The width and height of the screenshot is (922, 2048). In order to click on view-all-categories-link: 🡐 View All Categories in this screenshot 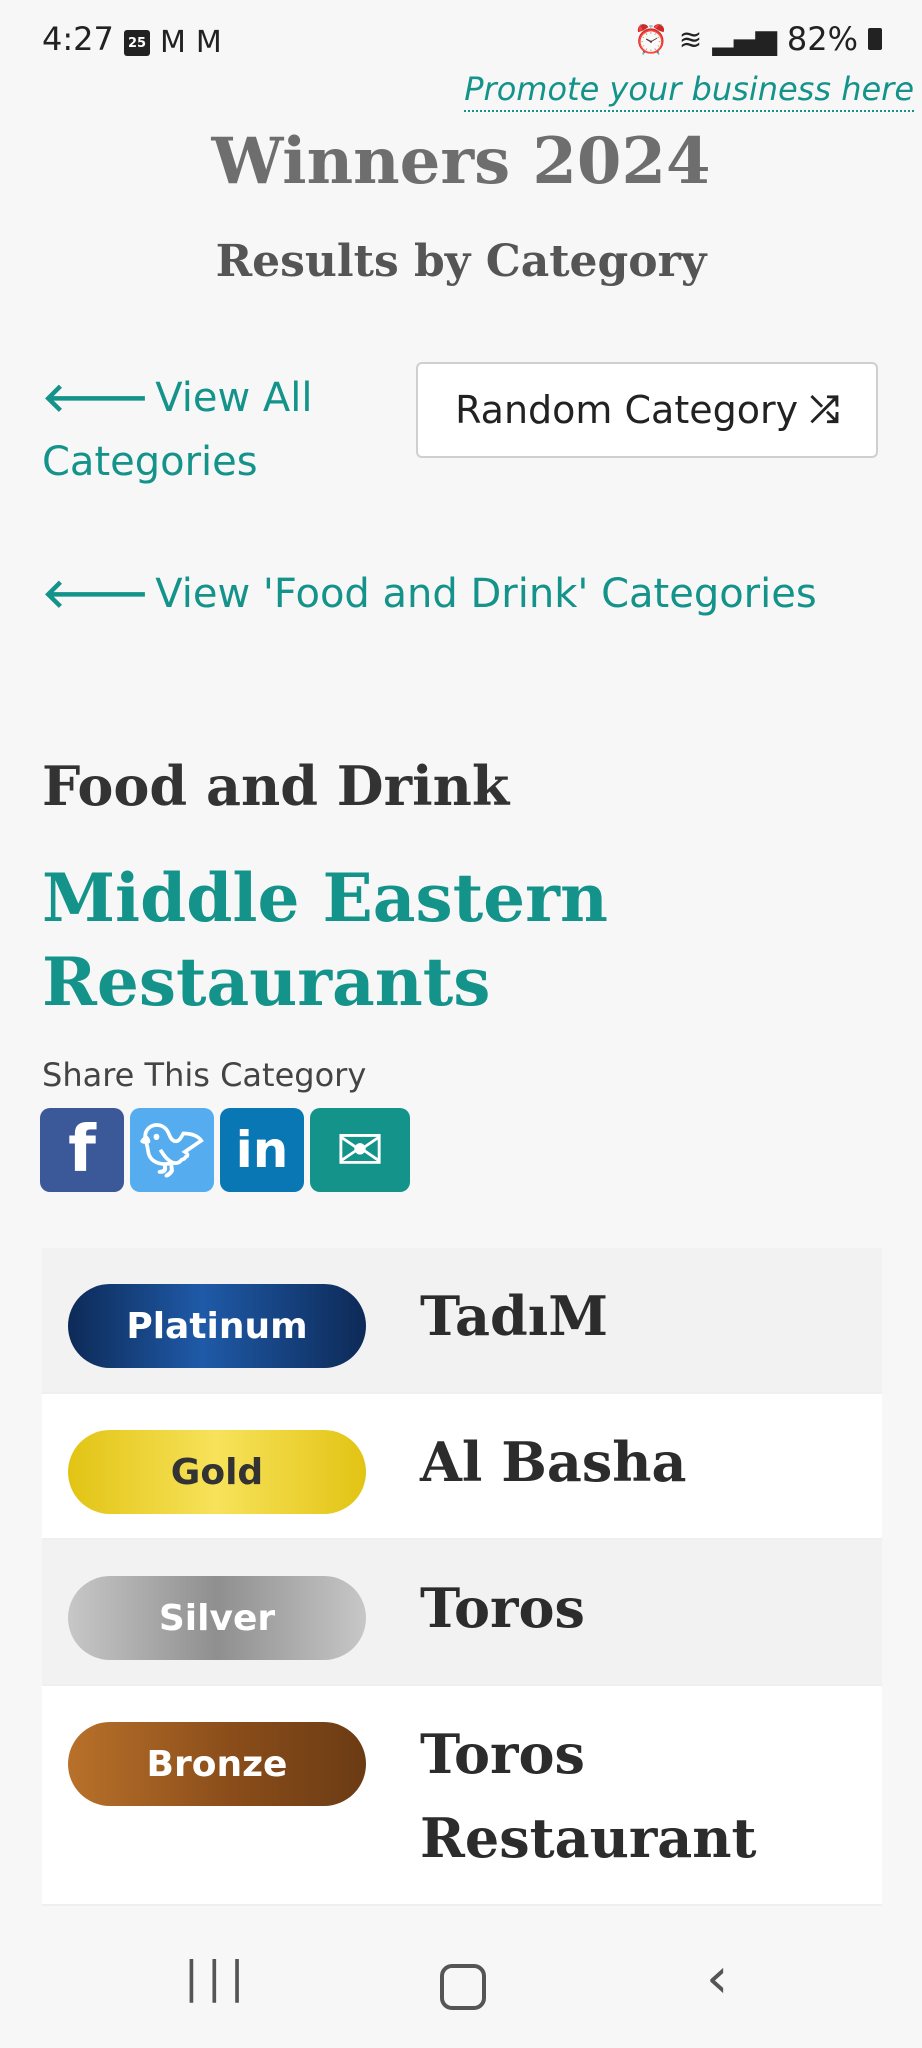, I will do `click(207, 430)`.